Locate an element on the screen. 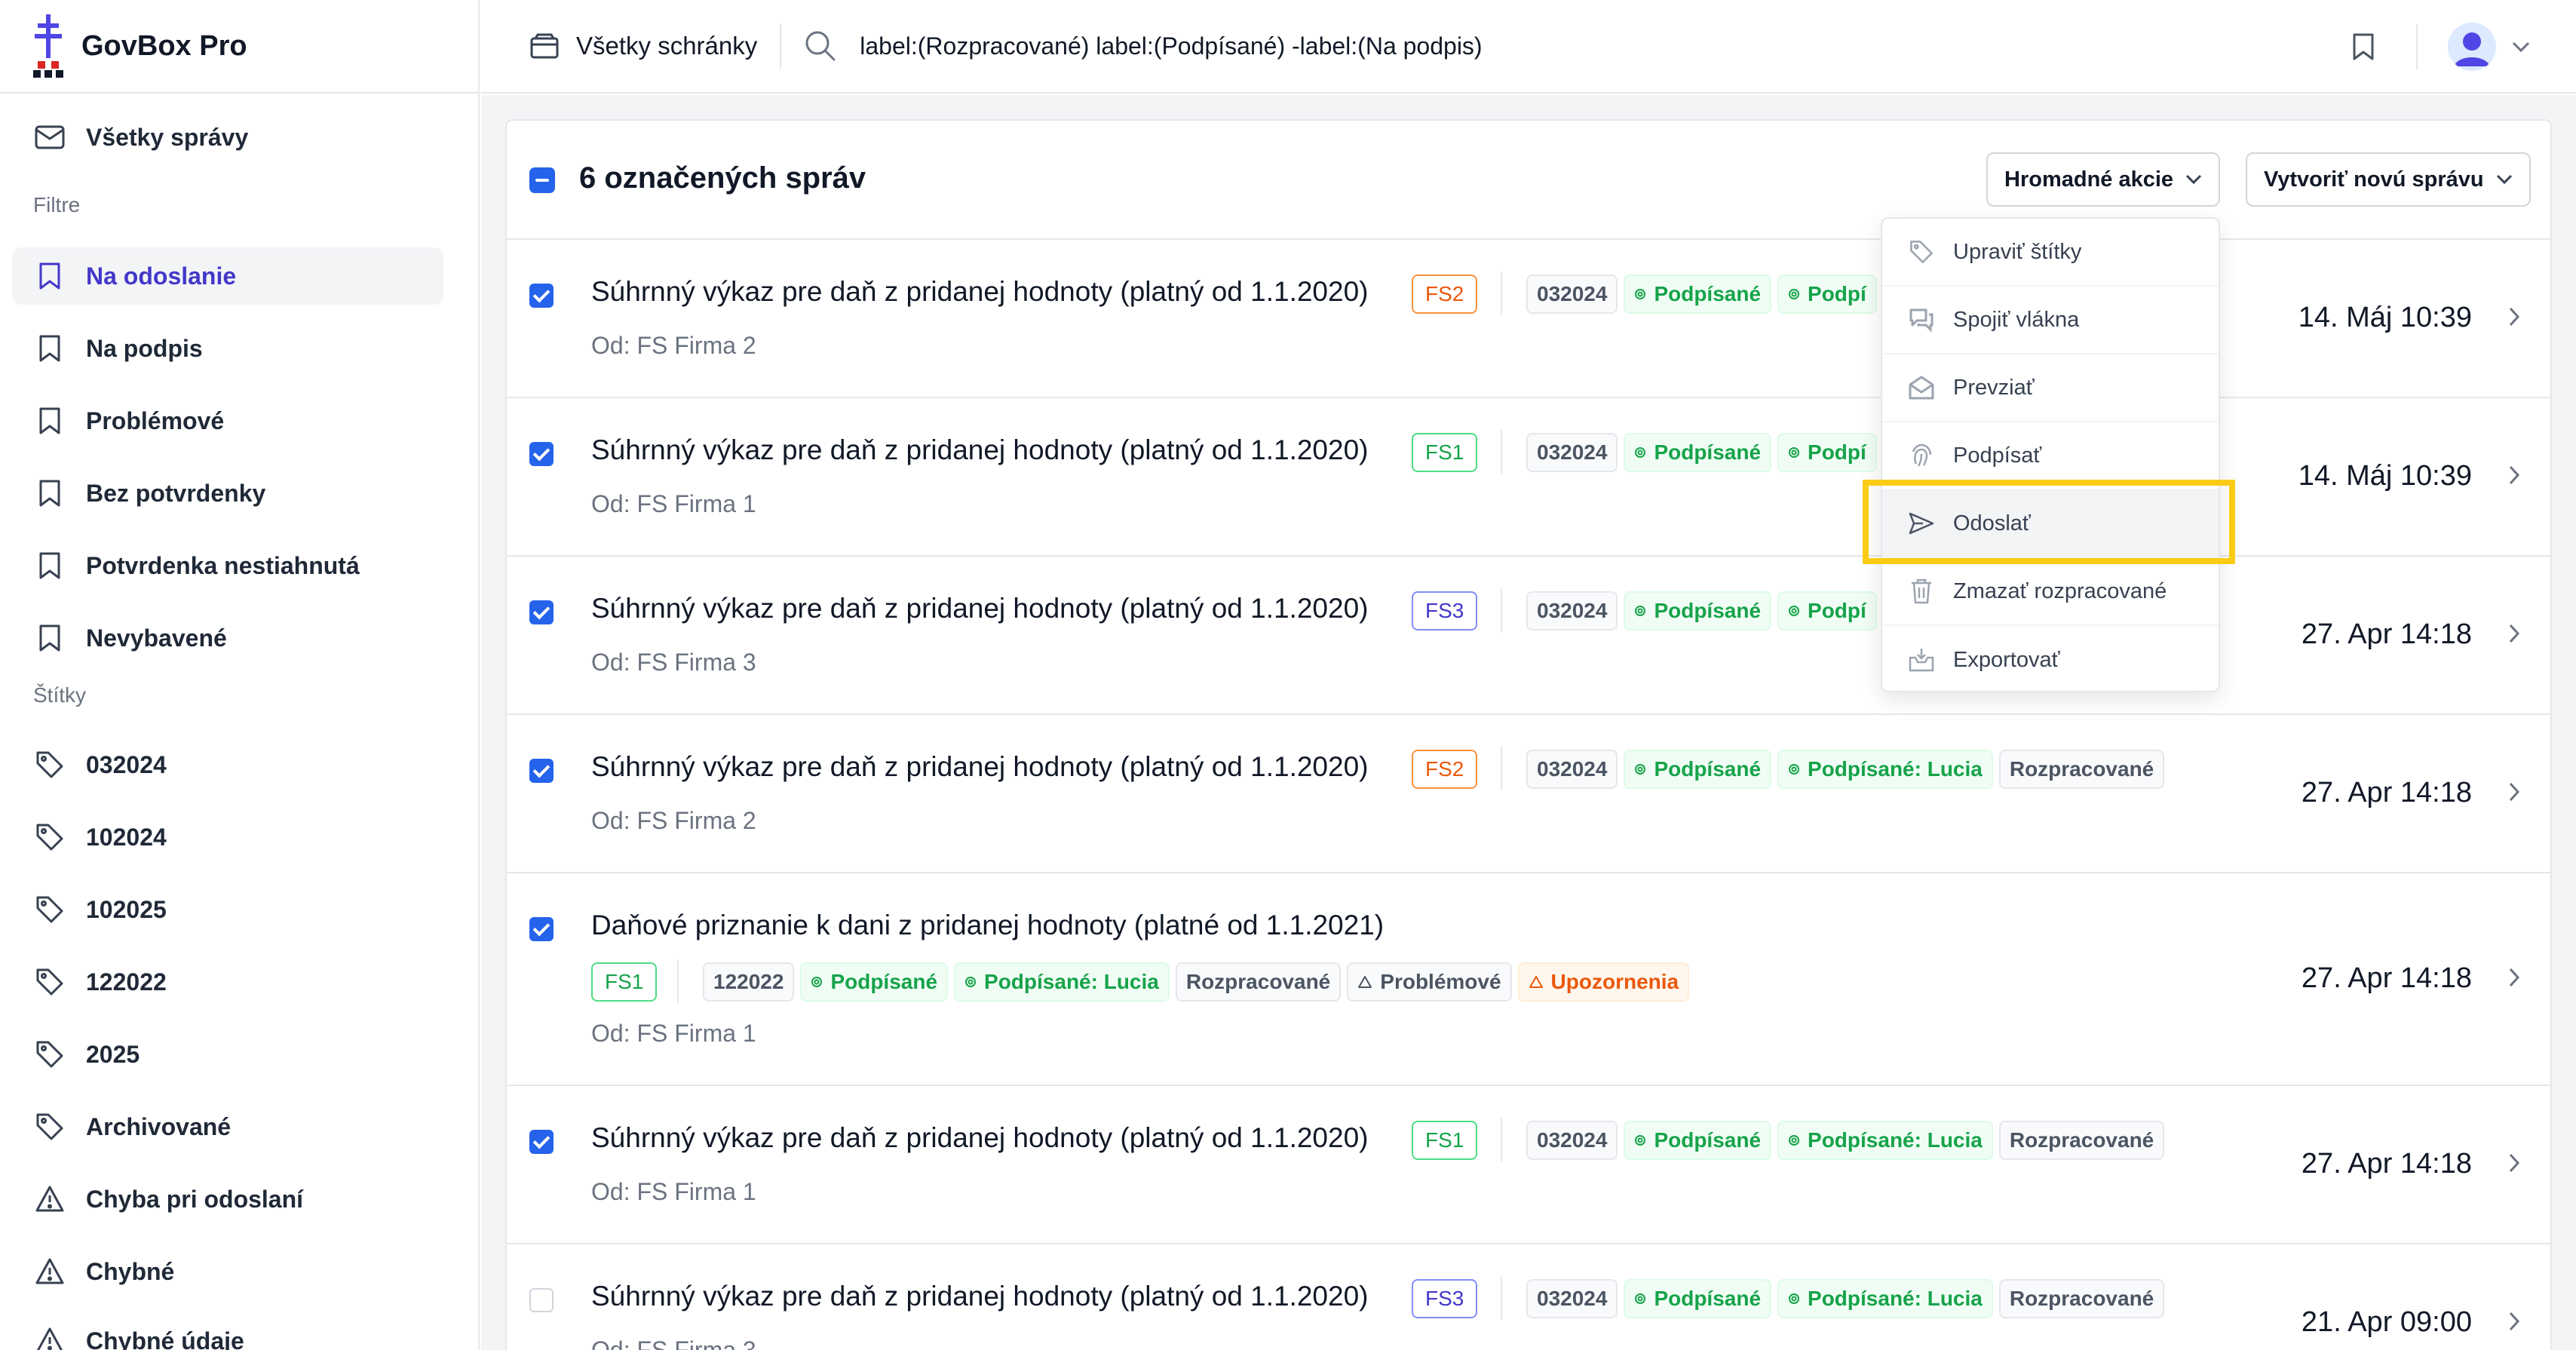 This screenshot has width=2576, height=1350. sidebar-label-chybne-udaje: Chybné údaje is located at coordinates (227, 1331).